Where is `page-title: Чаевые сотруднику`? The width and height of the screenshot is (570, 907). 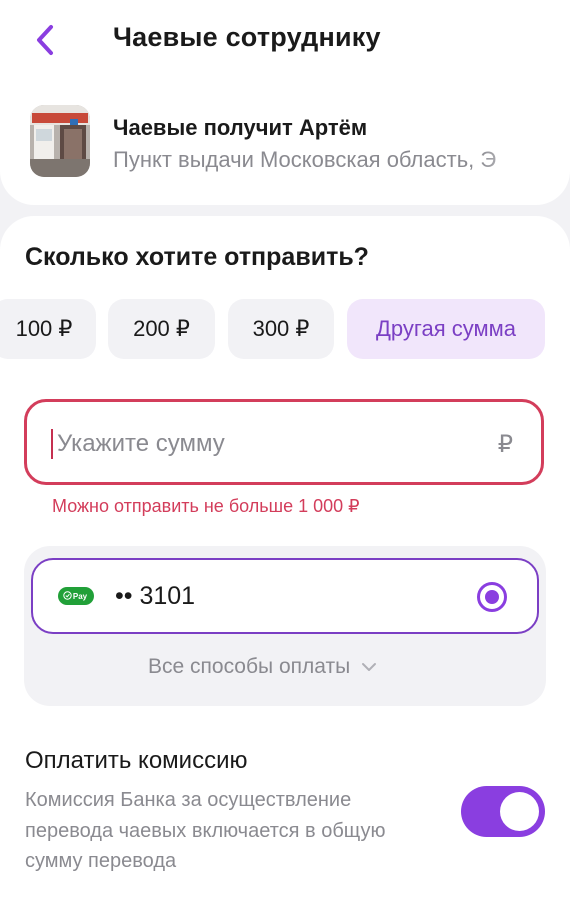 page-title: Чаевые сотруднику is located at coordinates (247, 37).